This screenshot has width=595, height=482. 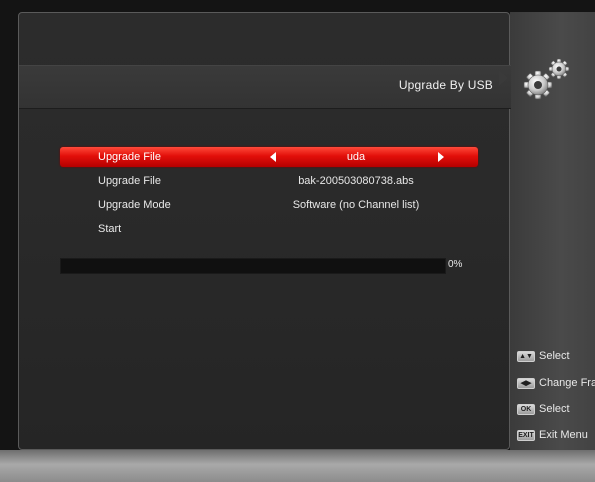 I want to click on key-label: ◀▶, so click(x=526, y=383).